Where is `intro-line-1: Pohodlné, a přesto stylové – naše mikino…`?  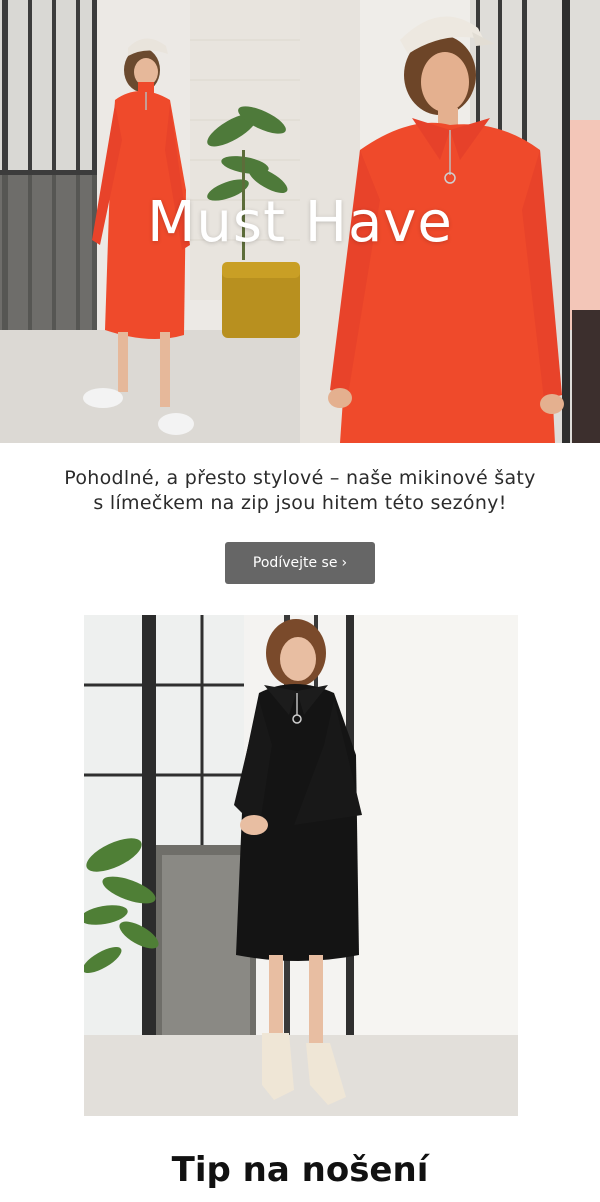 intro-line-1: Pohodlné, a přesto stylové – naše mikino… is located at coordinates (300, 478).